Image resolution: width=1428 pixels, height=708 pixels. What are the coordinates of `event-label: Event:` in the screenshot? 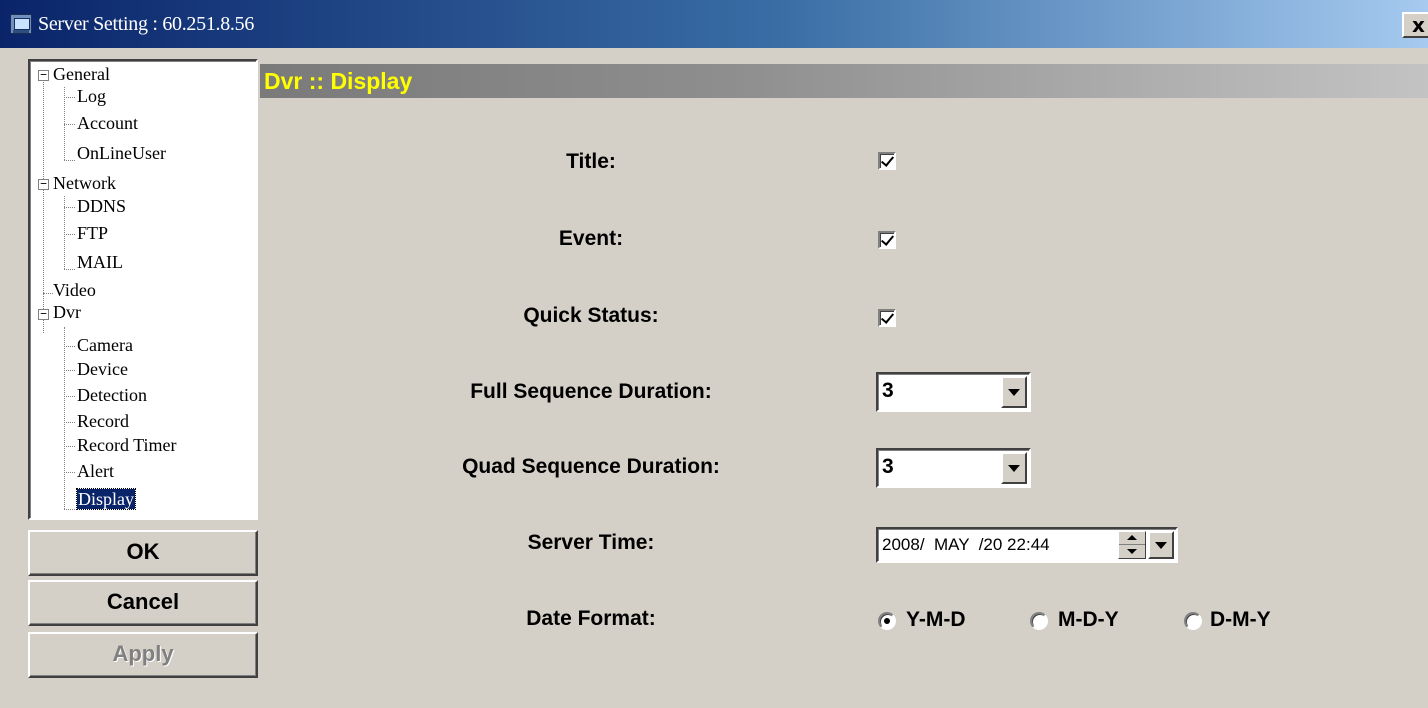 It's located at (591, 238).